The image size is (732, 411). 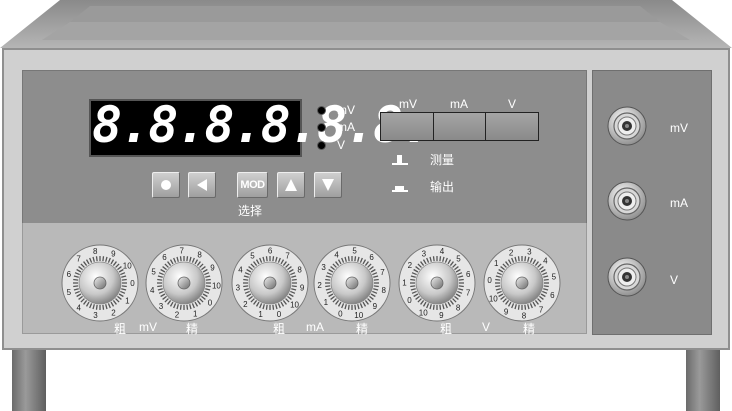 I want to click on down-button, so click(x=328, y=185).